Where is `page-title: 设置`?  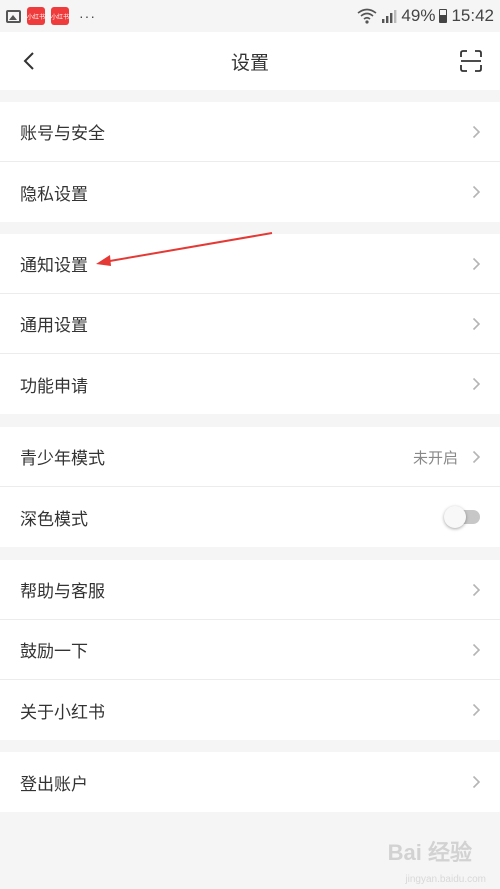
page-title: 设置 is located at coordinates (249, 62).